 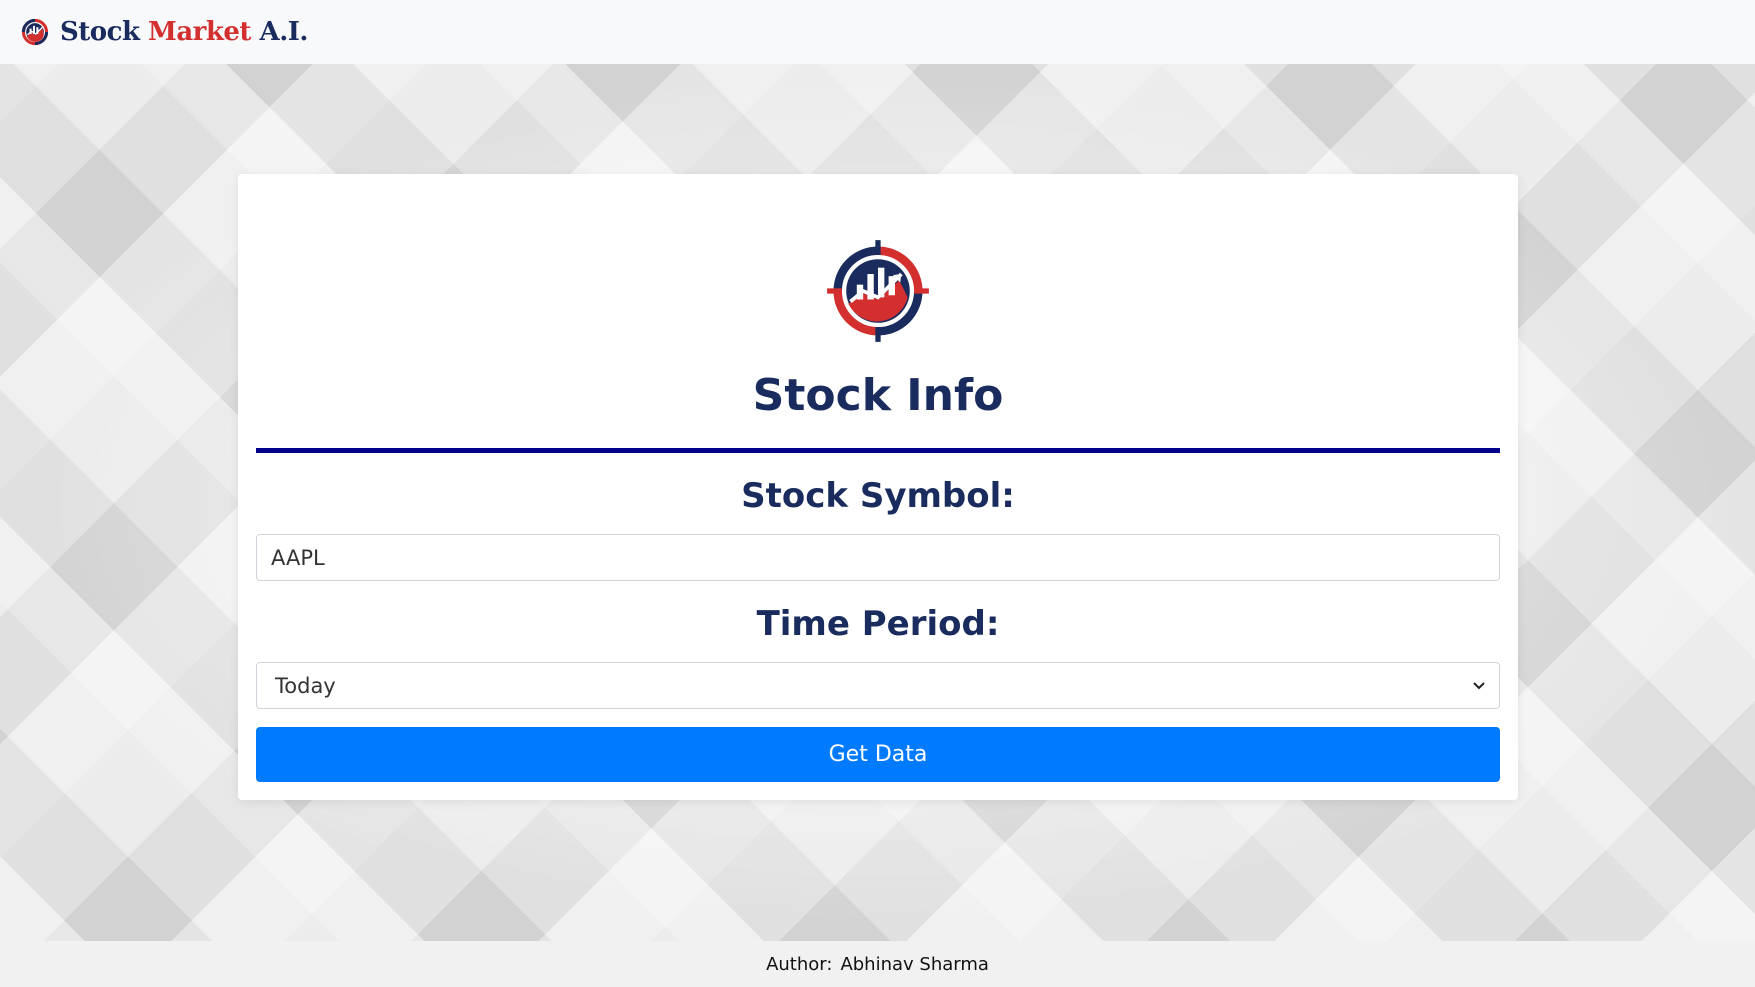 What do you see at coordinates (284, 32) in the screenshot?
I see `brand-word-ai: A.I.` at bounding box center [284, 32].